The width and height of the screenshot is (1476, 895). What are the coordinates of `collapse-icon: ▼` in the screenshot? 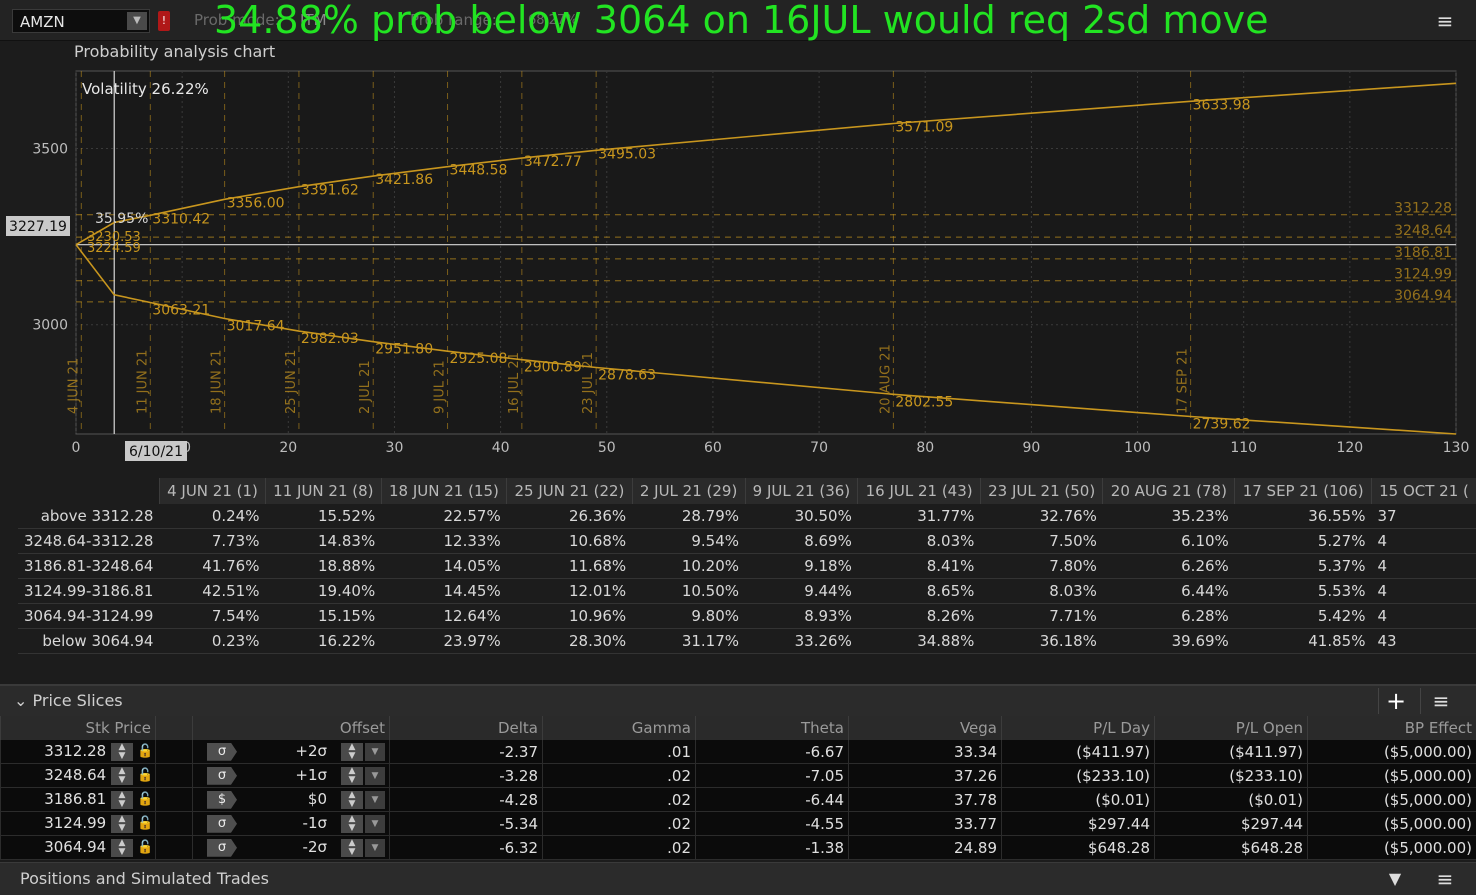 It's located at (1395, 879).